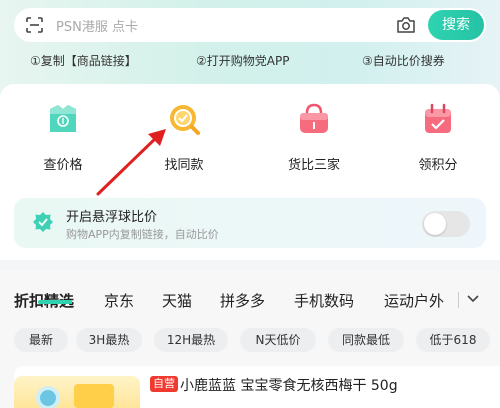  What do you see at coordinates (289, 385) in the screenshot?
I see `product-title: 小鹿蓝蓝 宝宝零食无核西梅干 50g` at bounding box center [289, 385].